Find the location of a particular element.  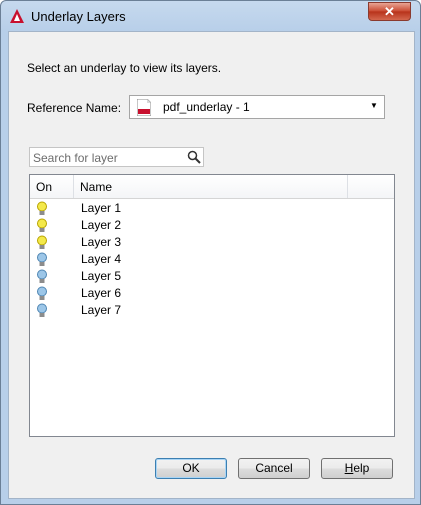

ok-button: OK is located at coordinates (191, 468).